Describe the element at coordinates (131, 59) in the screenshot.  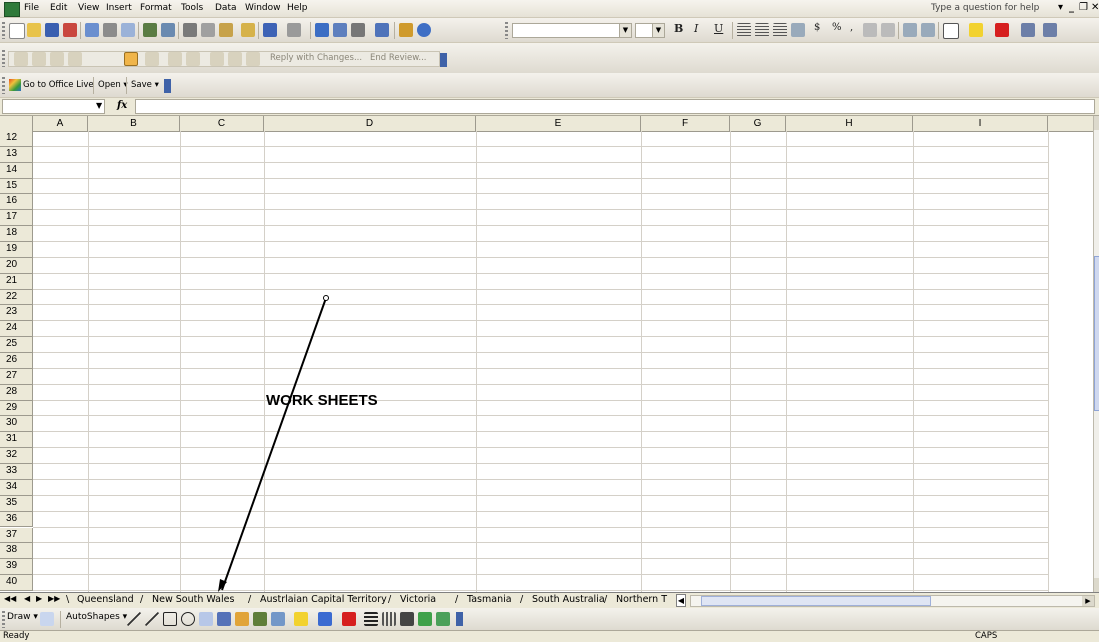
I see `show-all-comments-icon` at that location.